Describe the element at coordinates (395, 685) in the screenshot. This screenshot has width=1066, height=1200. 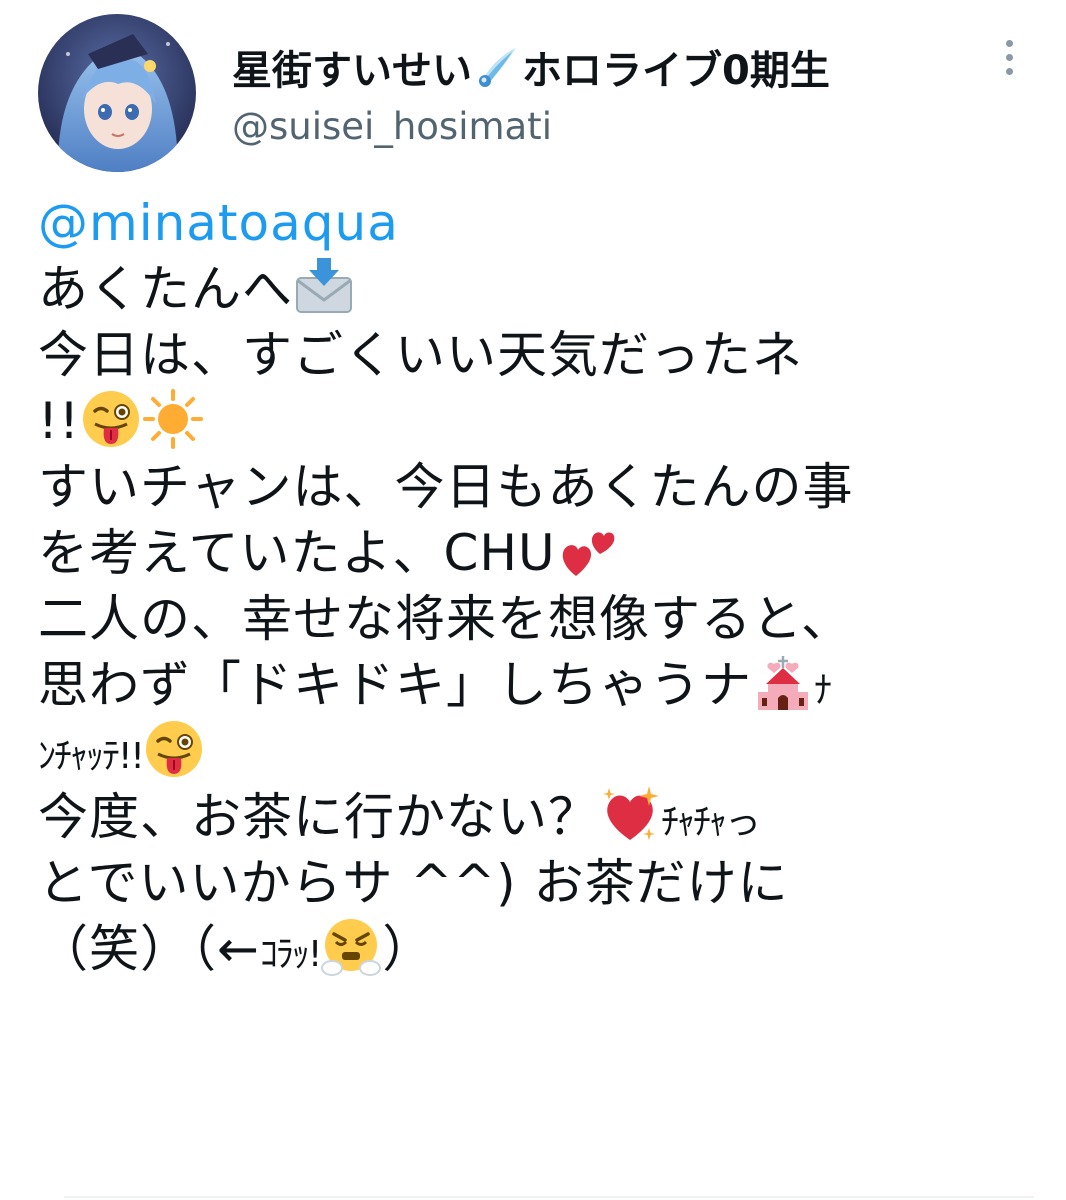
I see `text-segment: 思わず「ドキドキ」しちゃうナ` at that location.